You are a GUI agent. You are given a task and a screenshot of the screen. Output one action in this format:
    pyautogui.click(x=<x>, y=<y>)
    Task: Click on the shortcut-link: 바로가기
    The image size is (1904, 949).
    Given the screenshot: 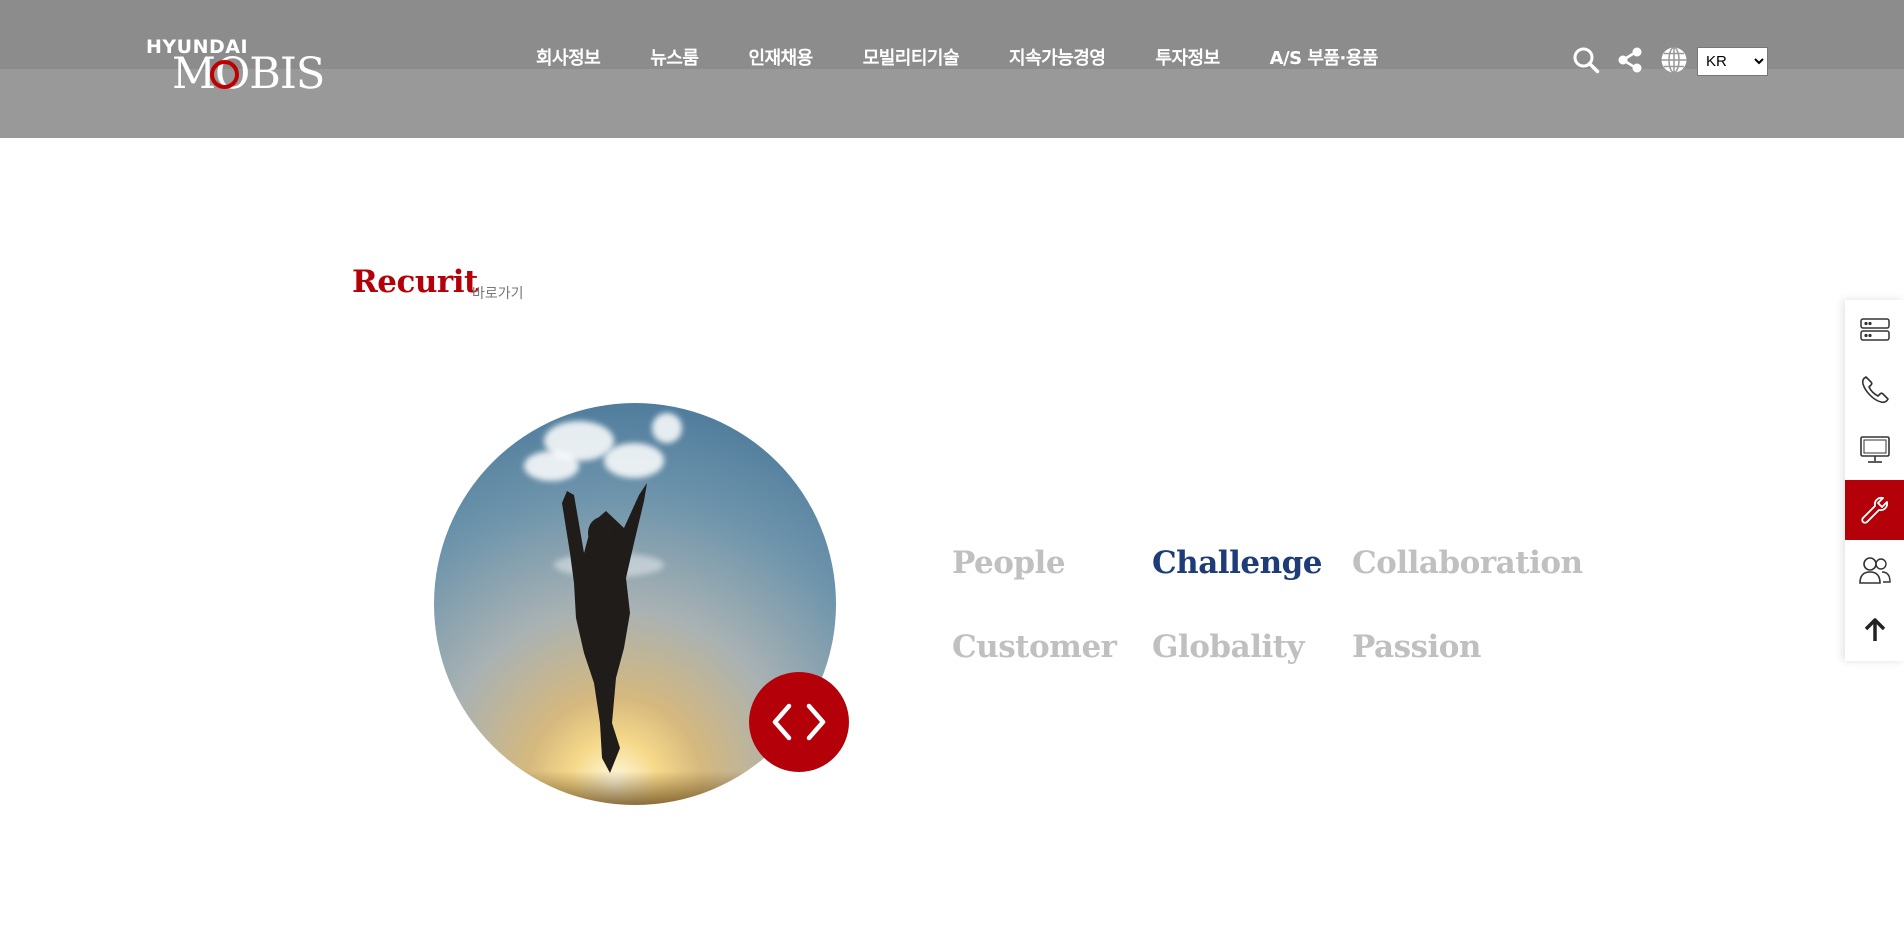 What is the action you would take?
    pyautogui.click(x=498, y=293)
    